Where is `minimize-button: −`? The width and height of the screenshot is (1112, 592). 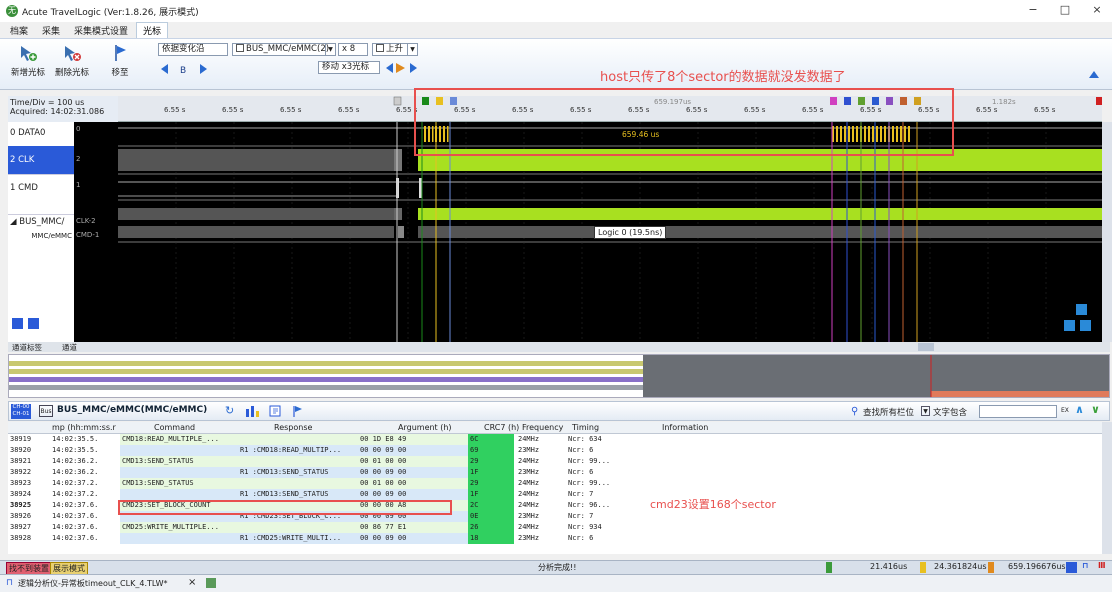
minimize-button: − is located at coordinates (1033, 10).